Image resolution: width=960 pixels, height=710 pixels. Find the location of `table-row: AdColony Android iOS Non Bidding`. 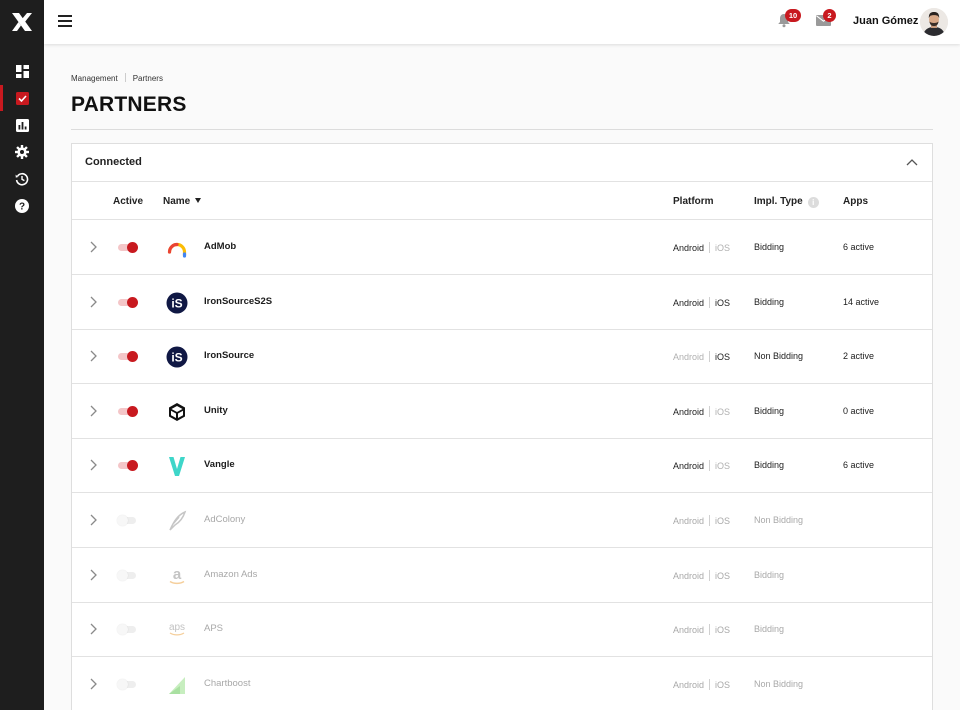

table-row: AdColony Android iOS Non Bidding is located at coordinates (502, 520).